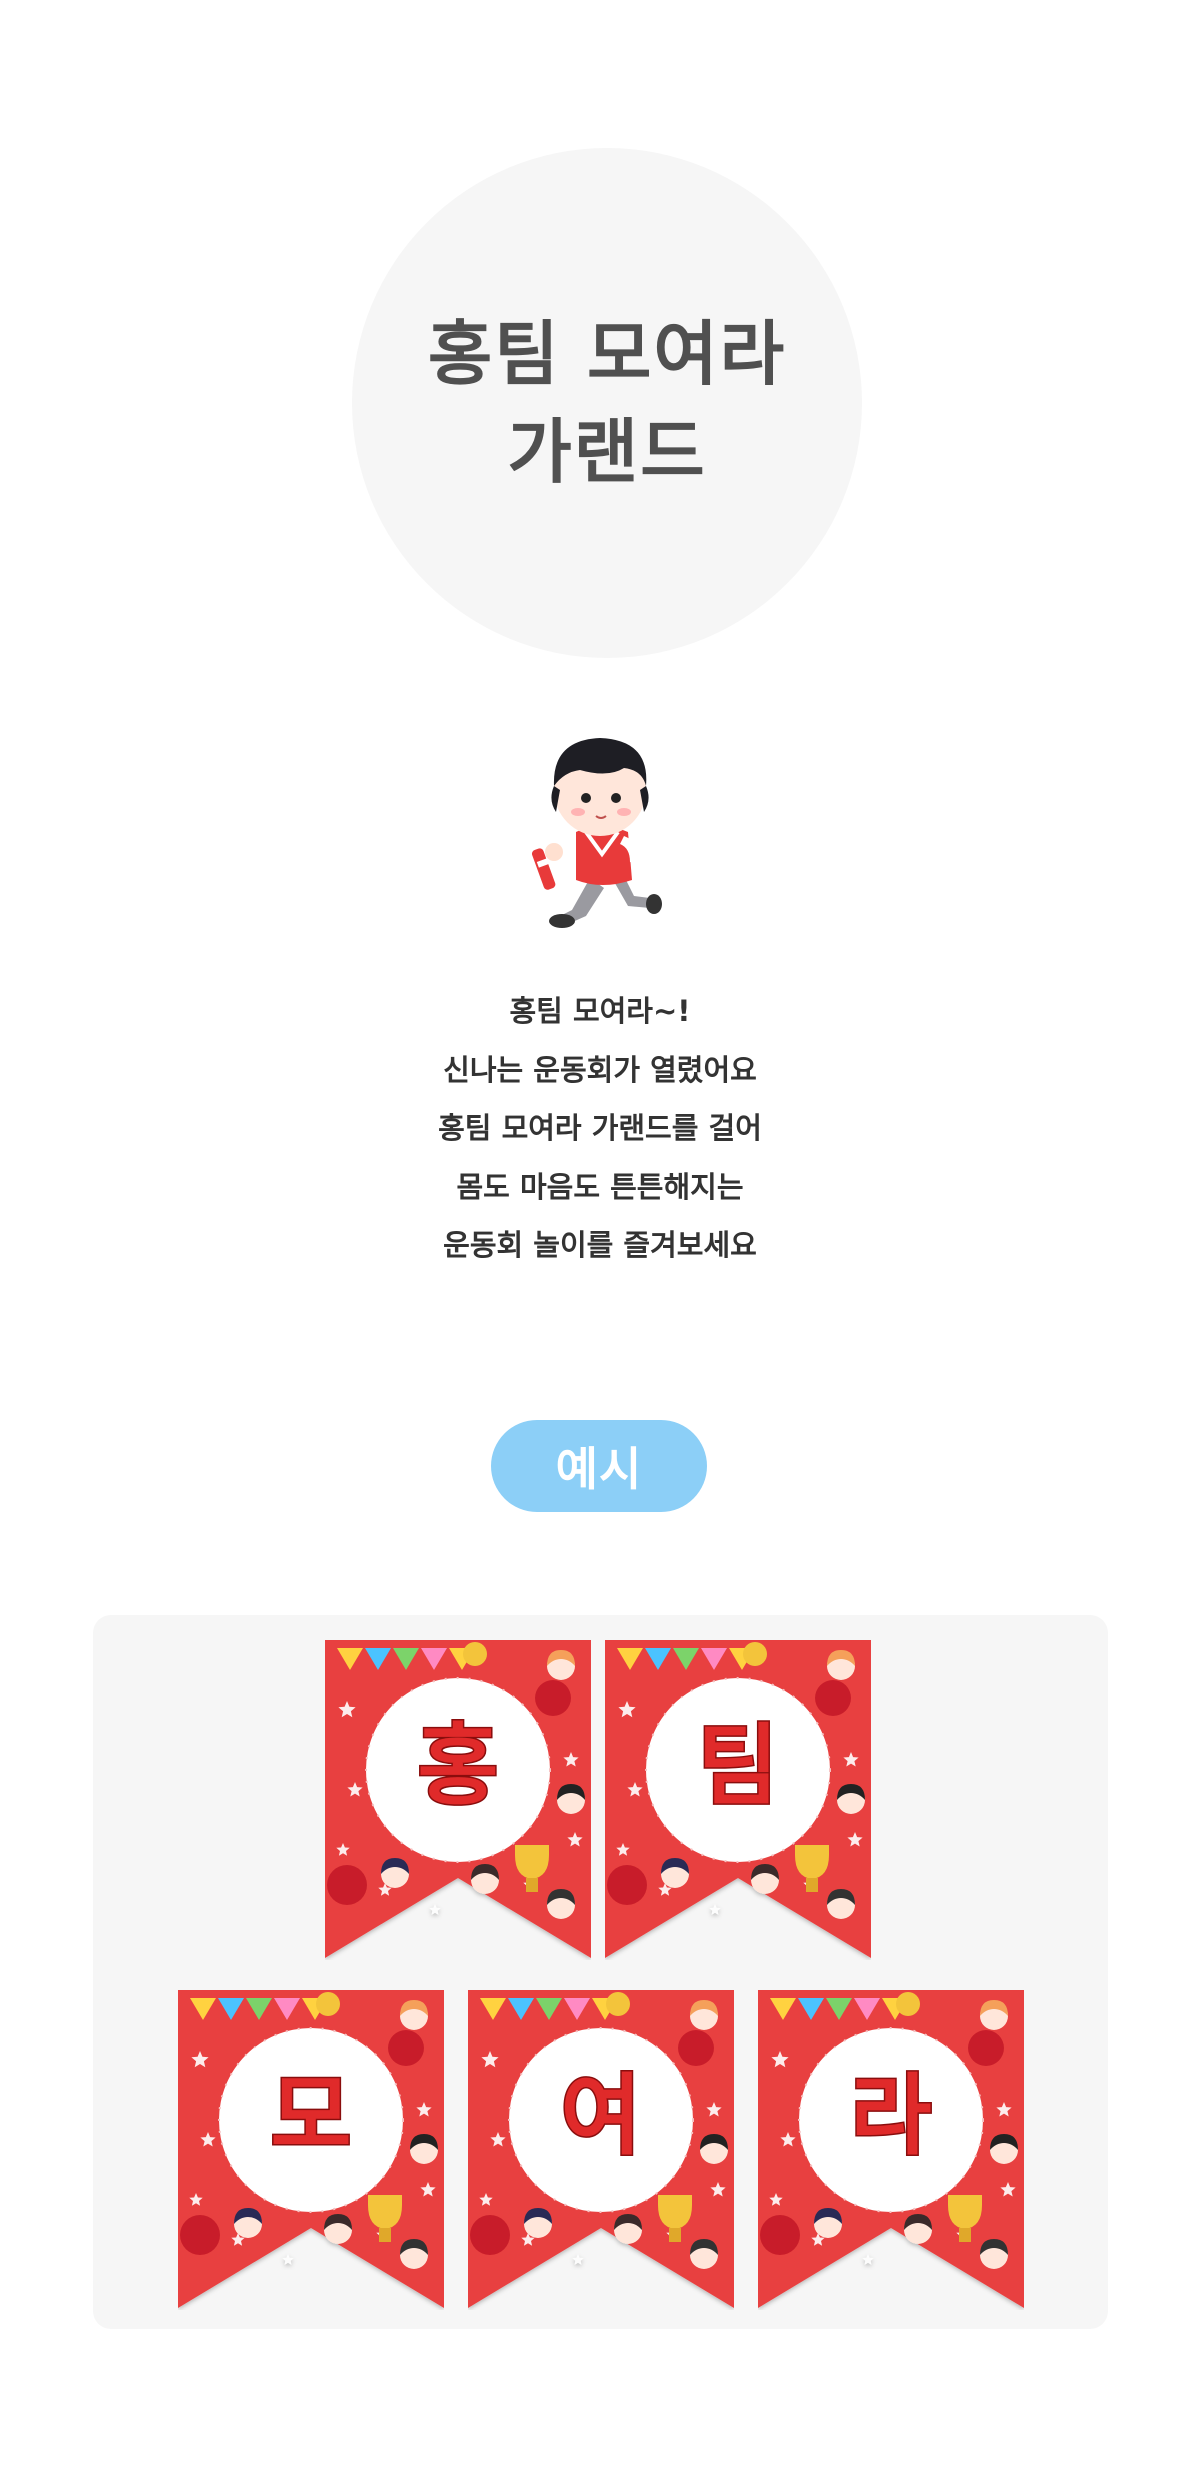  Describe the element at coordinates (600, 1186) in the screenshot. I see `description-line: 몸도 마음도 튼튼해지는` at that location.